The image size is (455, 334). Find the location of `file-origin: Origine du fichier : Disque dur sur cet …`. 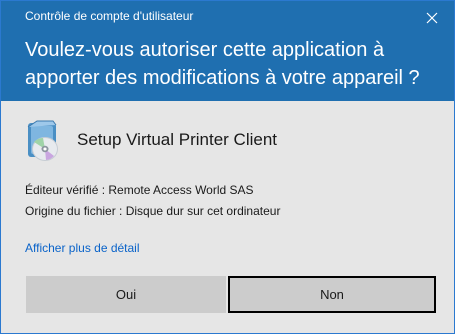

file-origin: Origine du fichier : Disque dur sur cet … is located at coordinates (153, 211).